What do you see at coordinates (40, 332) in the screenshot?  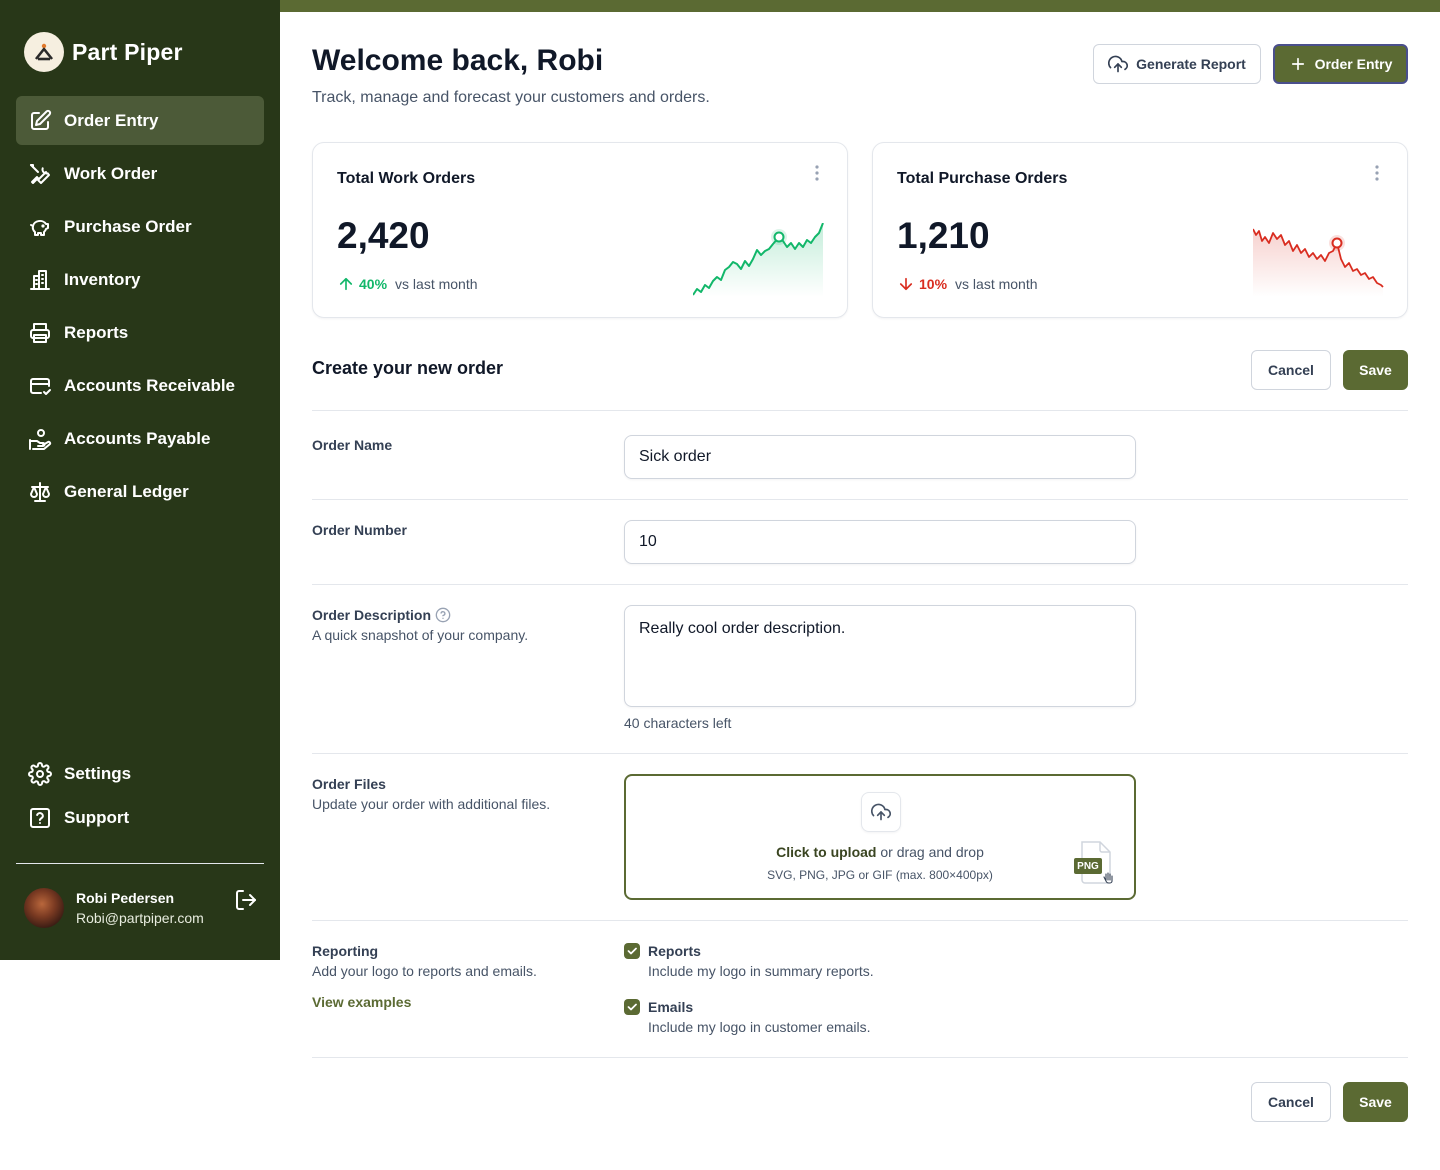 I see `printer-icon` at bounding box center [40, 332].